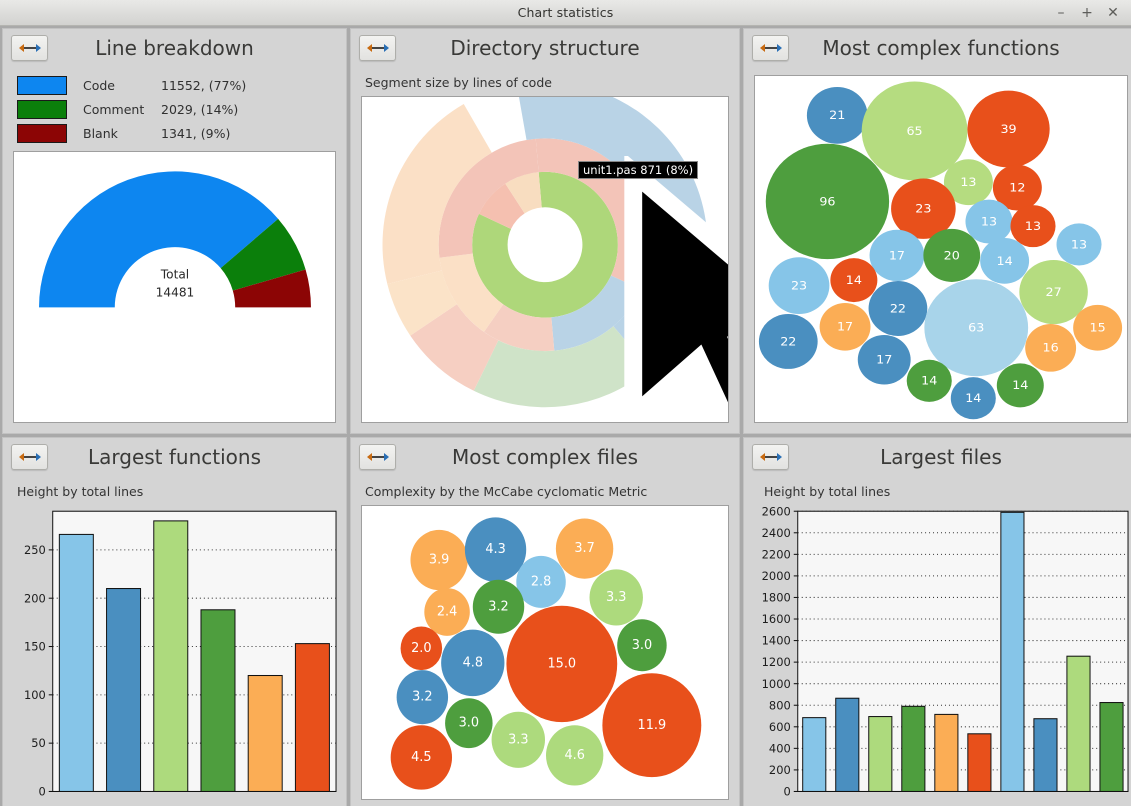 The width and height of the screenshot is (1131, 806). I want to click on directory-structure-plot: unit1.pas 871 (8%), so click(545, 259).